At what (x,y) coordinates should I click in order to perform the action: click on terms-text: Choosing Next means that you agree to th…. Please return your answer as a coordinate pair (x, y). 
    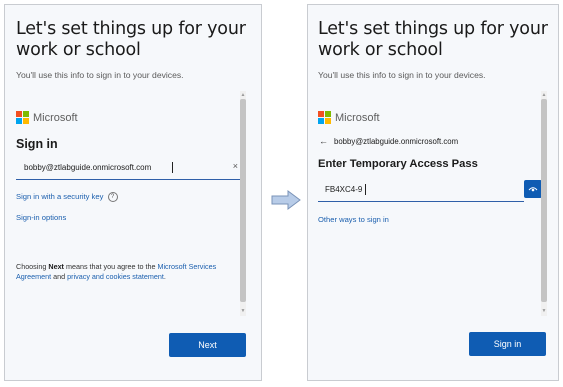
    Looking at the image, I should click on (126, 272).